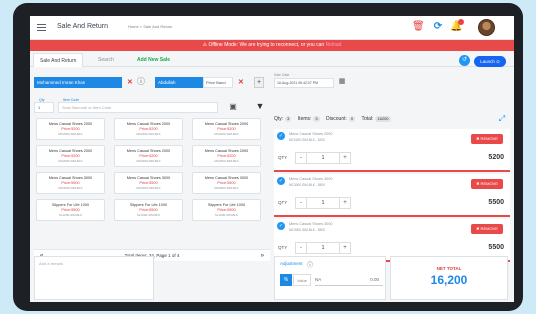 The width and height of the screenshot is (536, 314). Describe the element at coordinates (233, 107) in the screenshot. I see `barcode-scan-icon: ▣` at that location.